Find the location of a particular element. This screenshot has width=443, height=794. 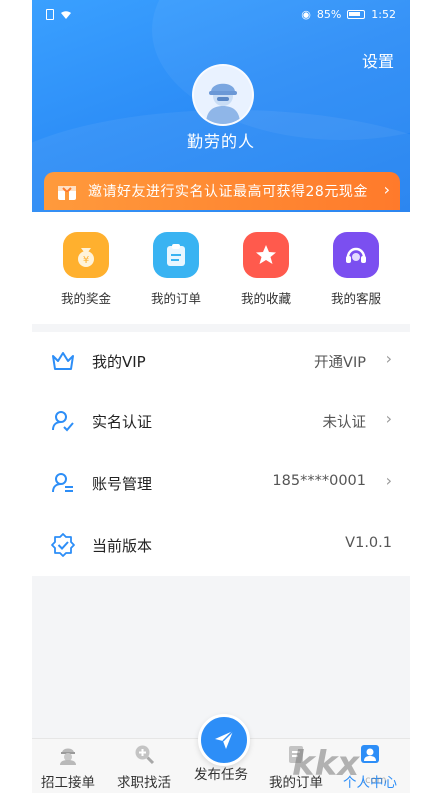

user-check-icon is located at coordinates (63, 421).